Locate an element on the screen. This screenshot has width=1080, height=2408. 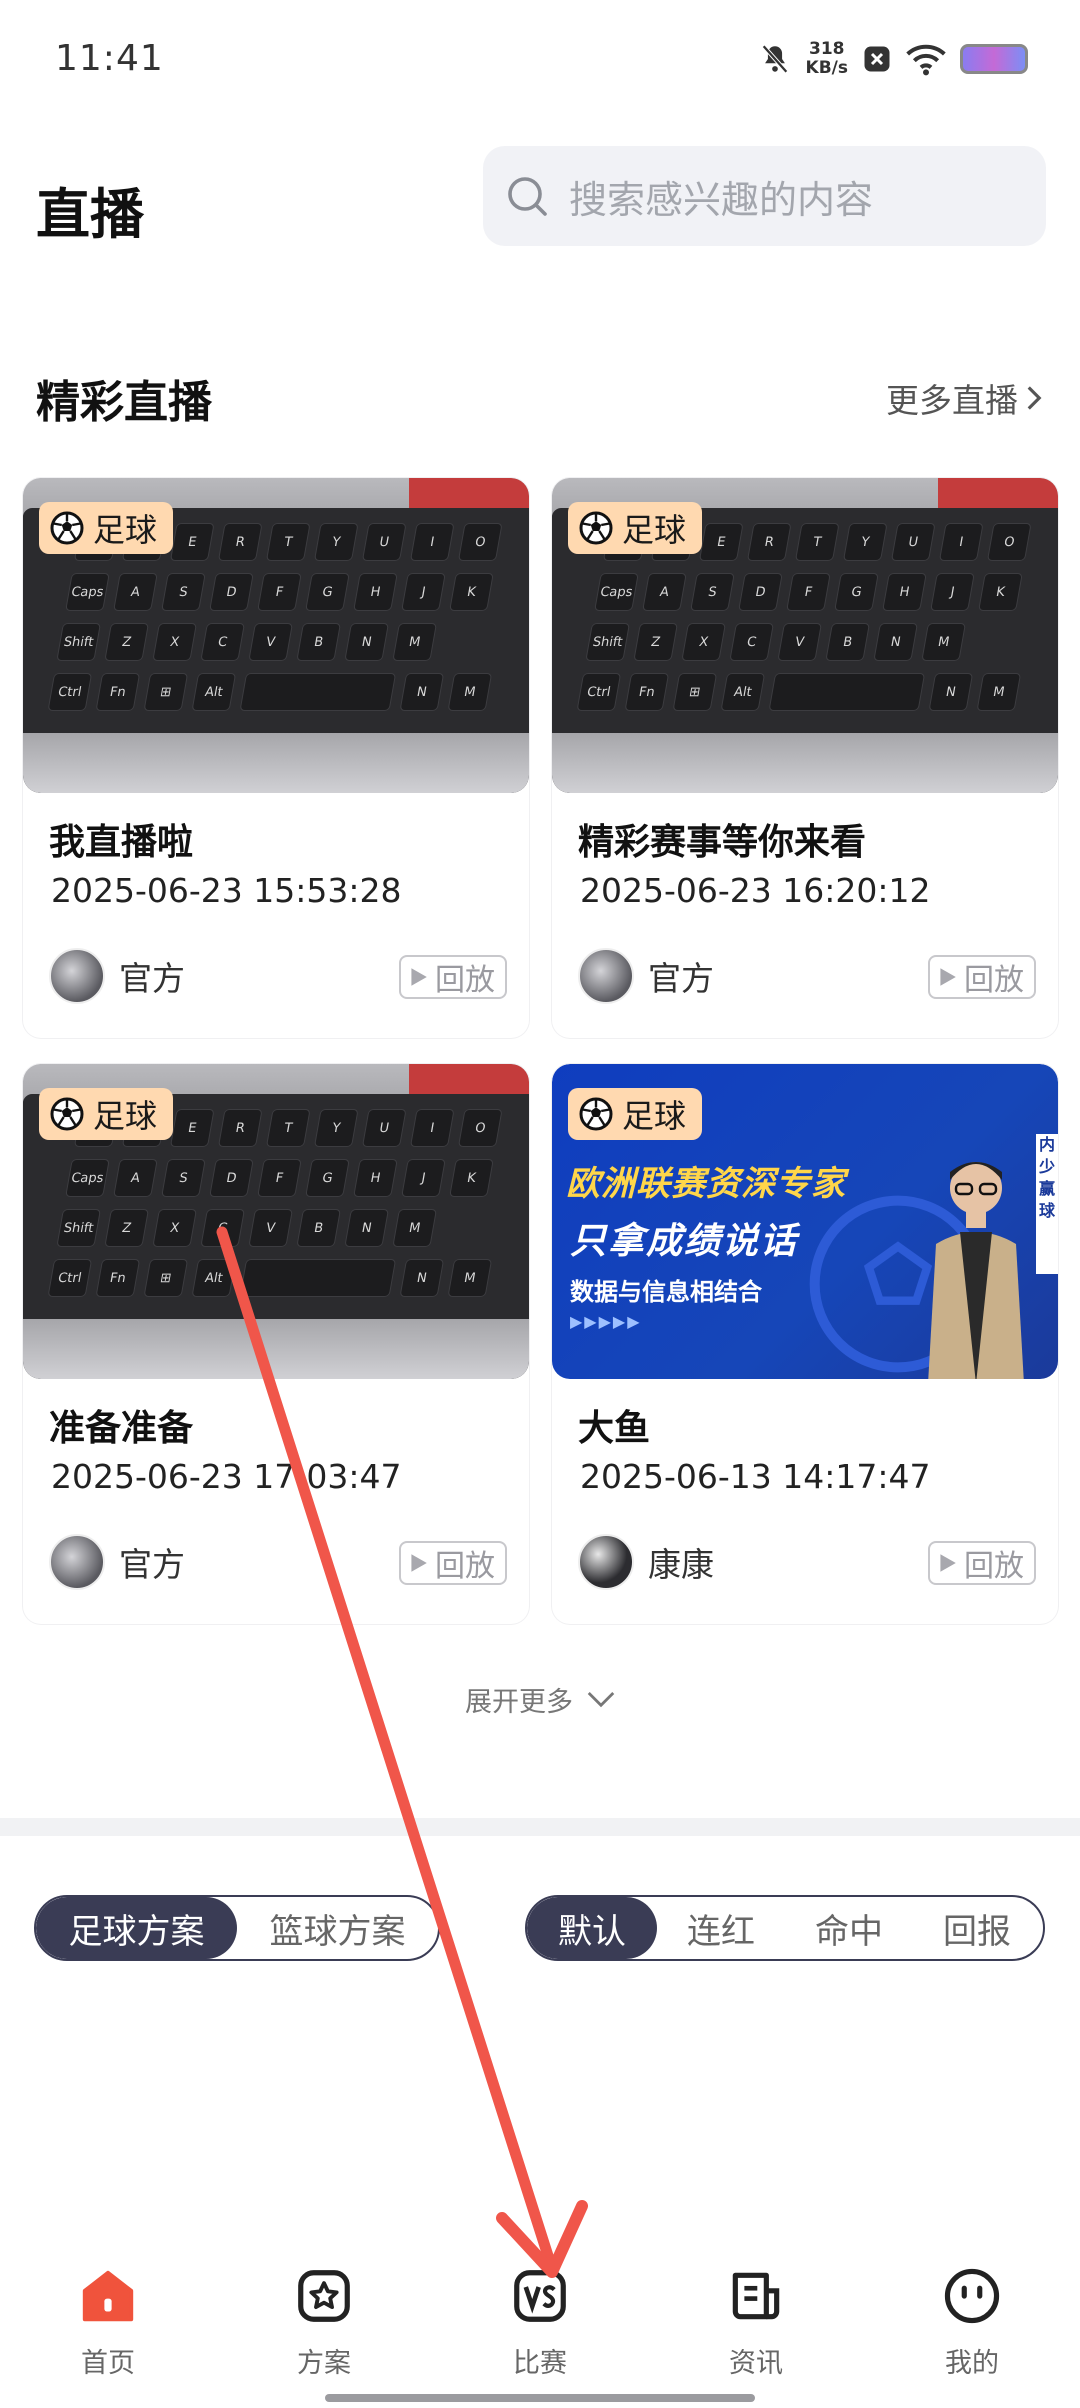
promo-arrows: ▶▶▶▶▶ is located at coordinates (606, 1321).